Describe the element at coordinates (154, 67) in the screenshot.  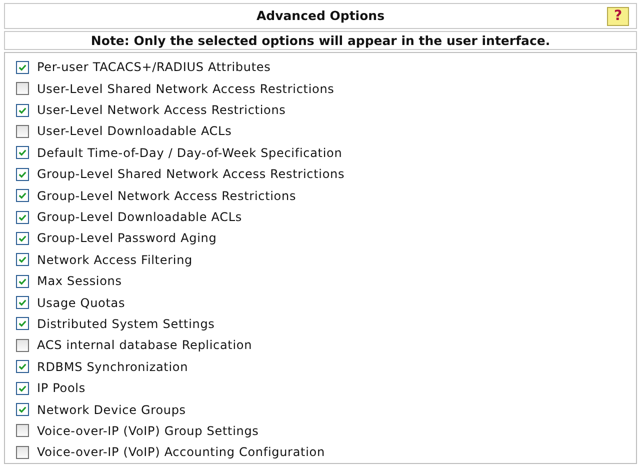
I see `option-label: Per-user TACACS+/RADIUS Attributes` at that location.